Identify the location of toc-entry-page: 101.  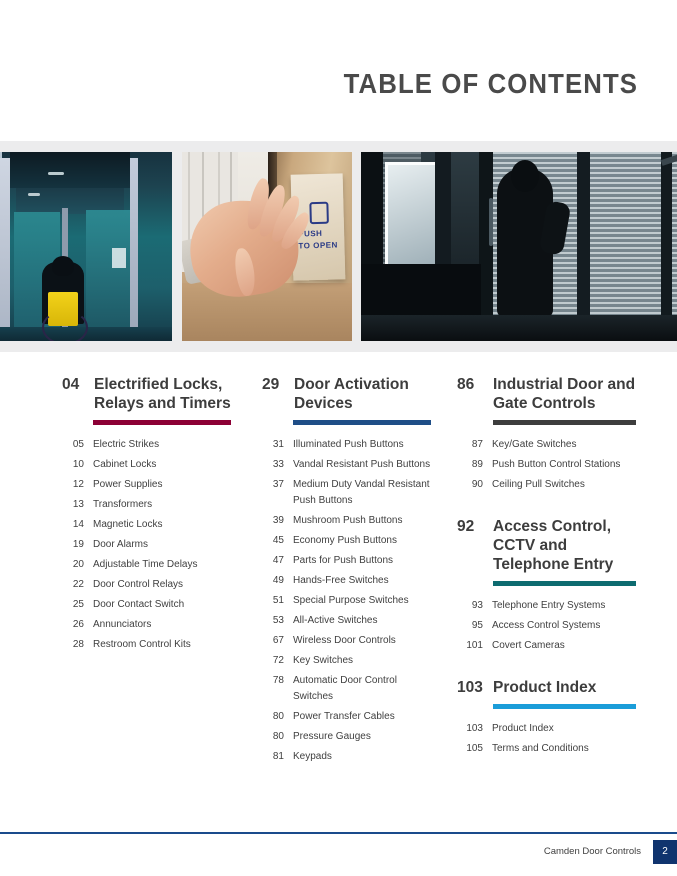
(474, 645).